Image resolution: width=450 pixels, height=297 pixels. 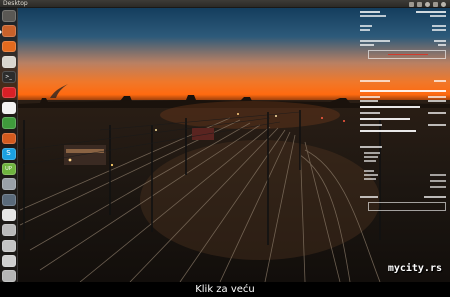 I want to click on opera-icon, so click(x=8, y=92).